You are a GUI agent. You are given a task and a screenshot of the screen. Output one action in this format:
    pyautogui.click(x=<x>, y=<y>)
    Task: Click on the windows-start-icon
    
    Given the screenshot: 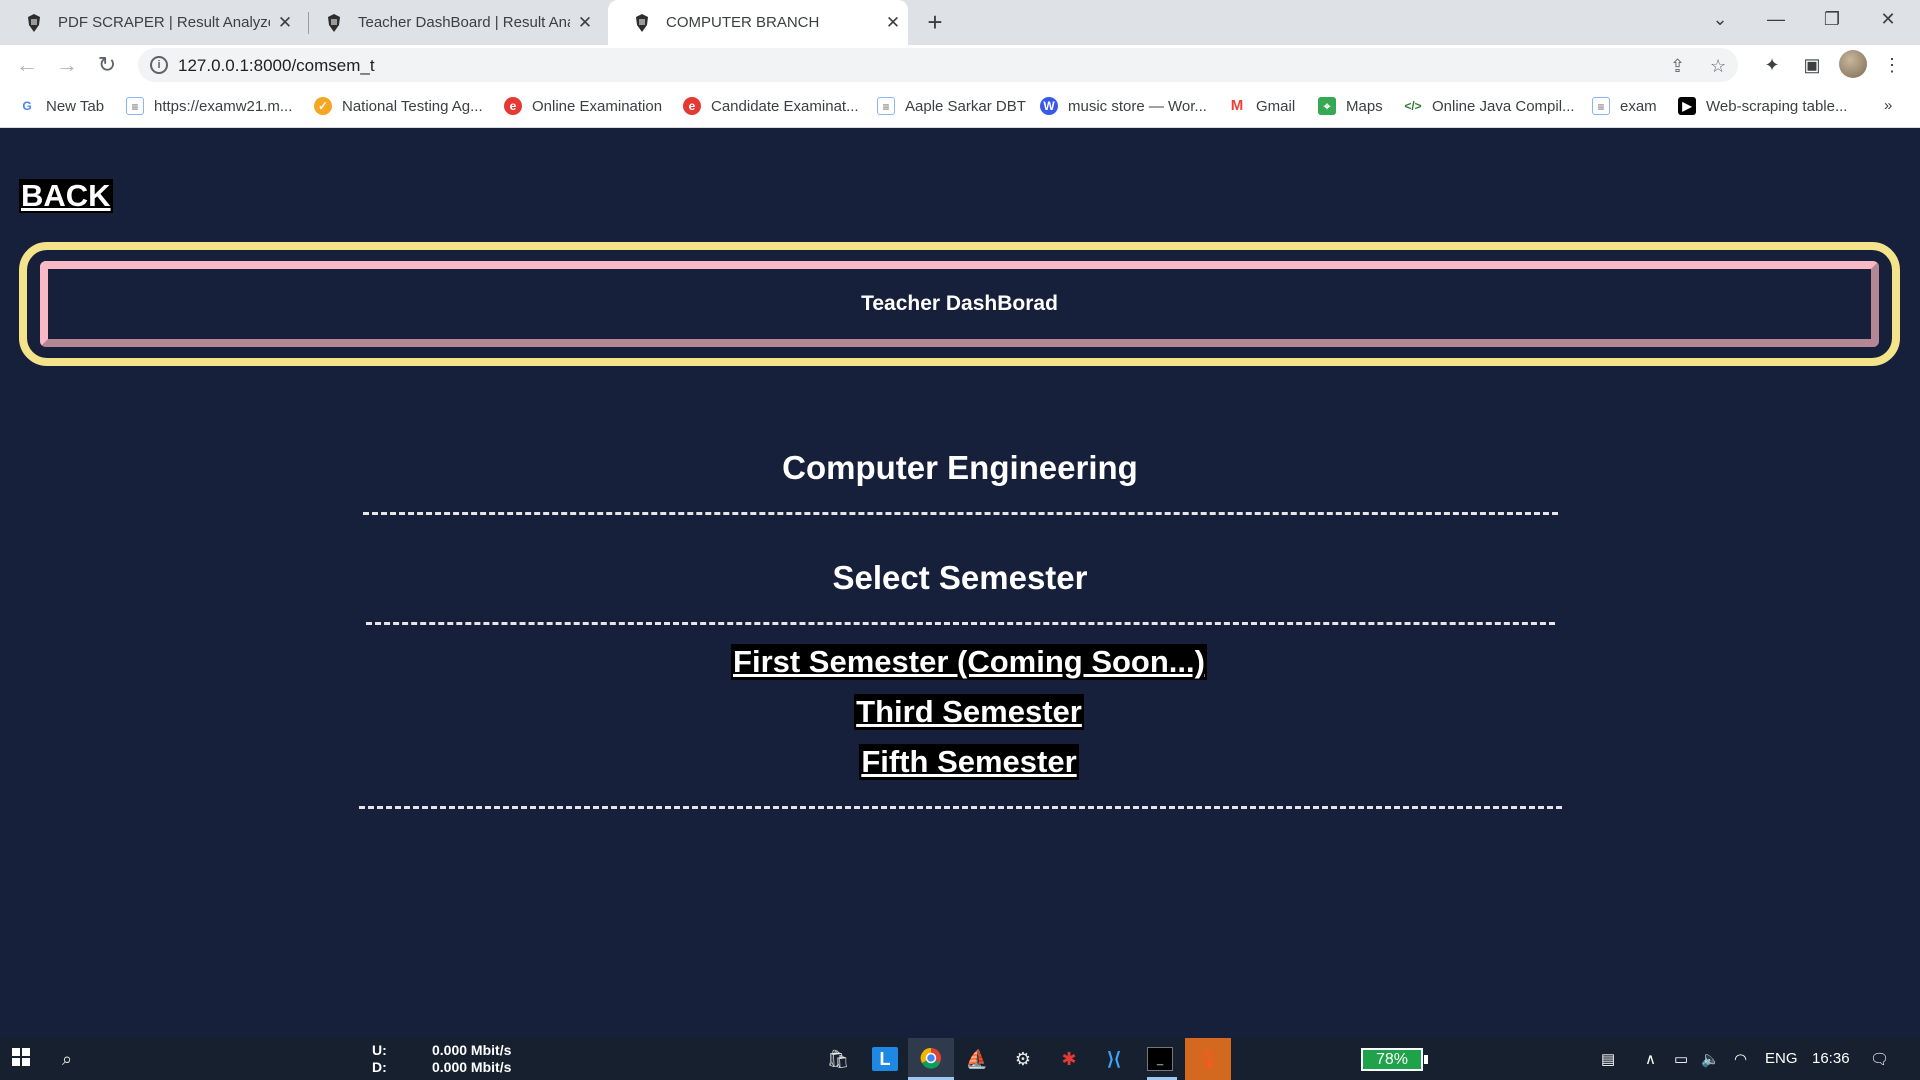 What is the action you would take?
    pyautogui.click(x=21, y=1059)
    